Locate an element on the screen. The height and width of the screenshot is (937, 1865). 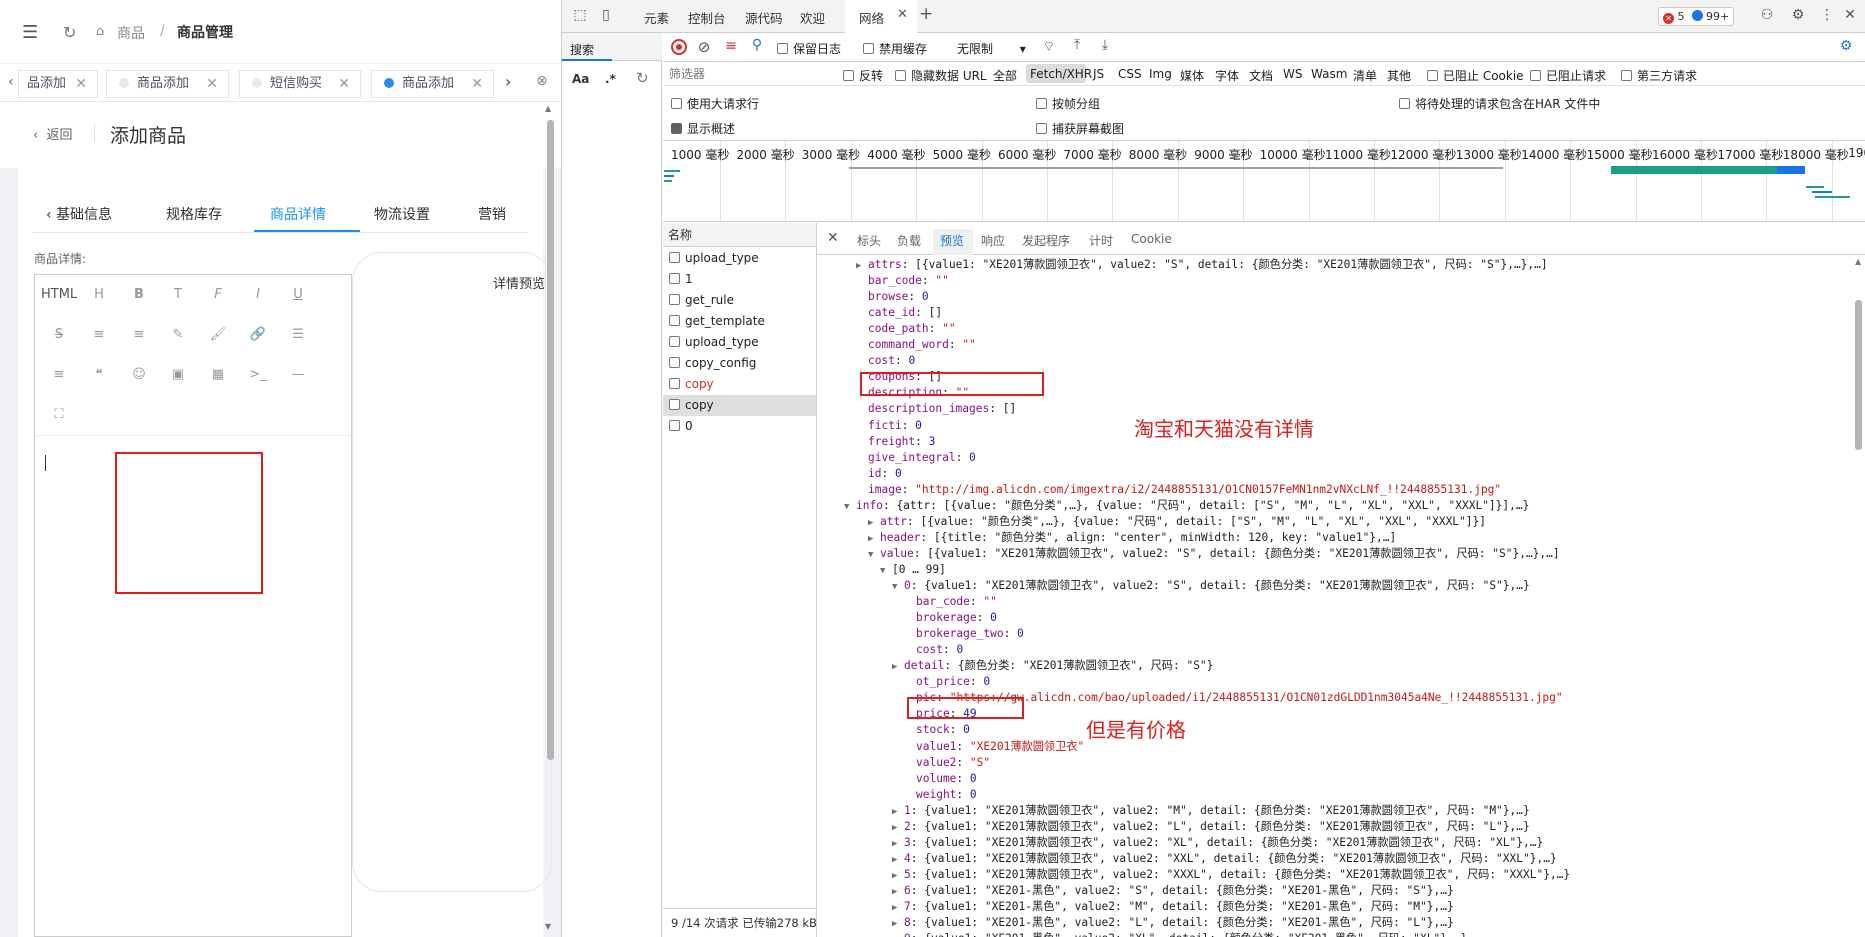
detail-tab: 计时 is located at coordinates (1101, 240).